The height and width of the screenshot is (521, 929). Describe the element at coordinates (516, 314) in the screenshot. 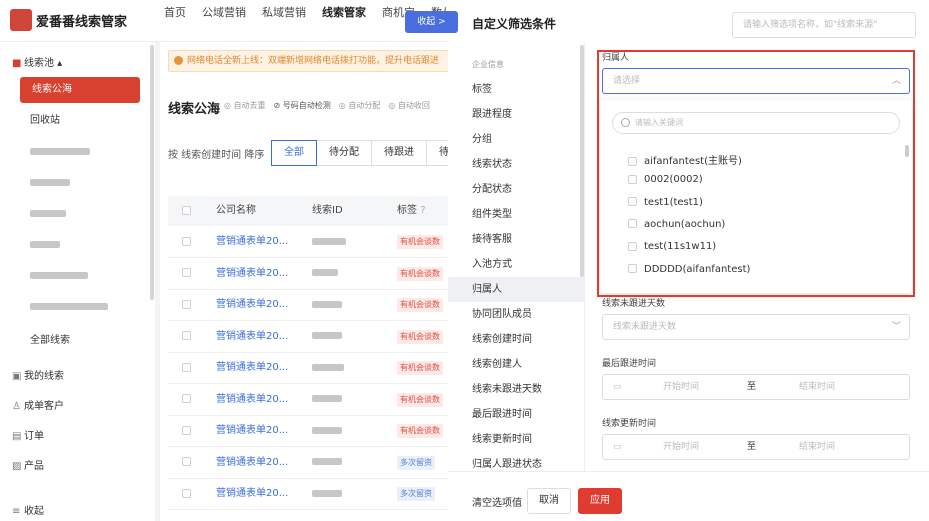

I see `filter-category-item: 协同团队成员` at that location.